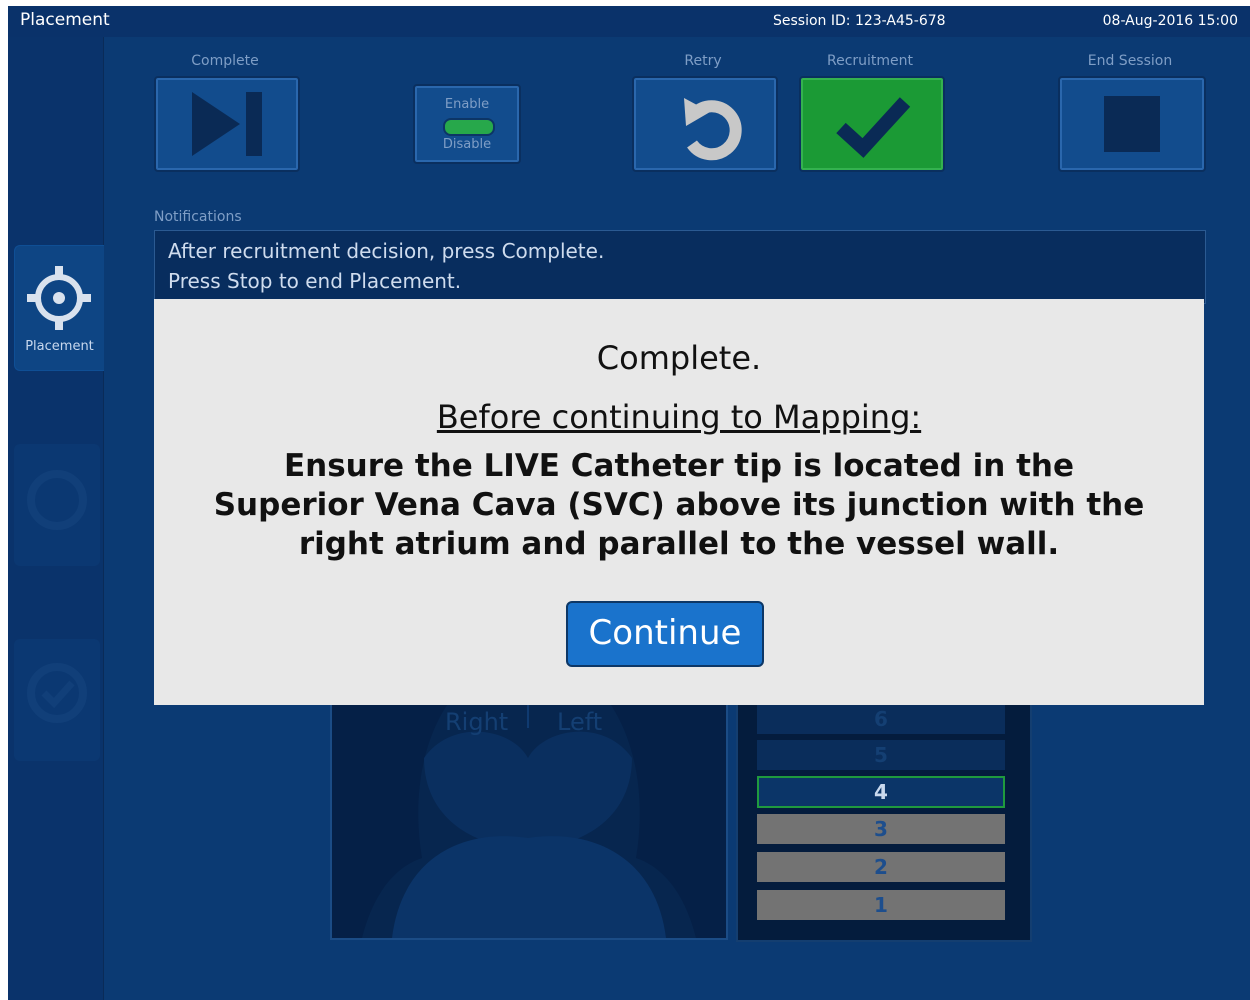  I want to click on lung-right-label: Right, so click(477, 722).